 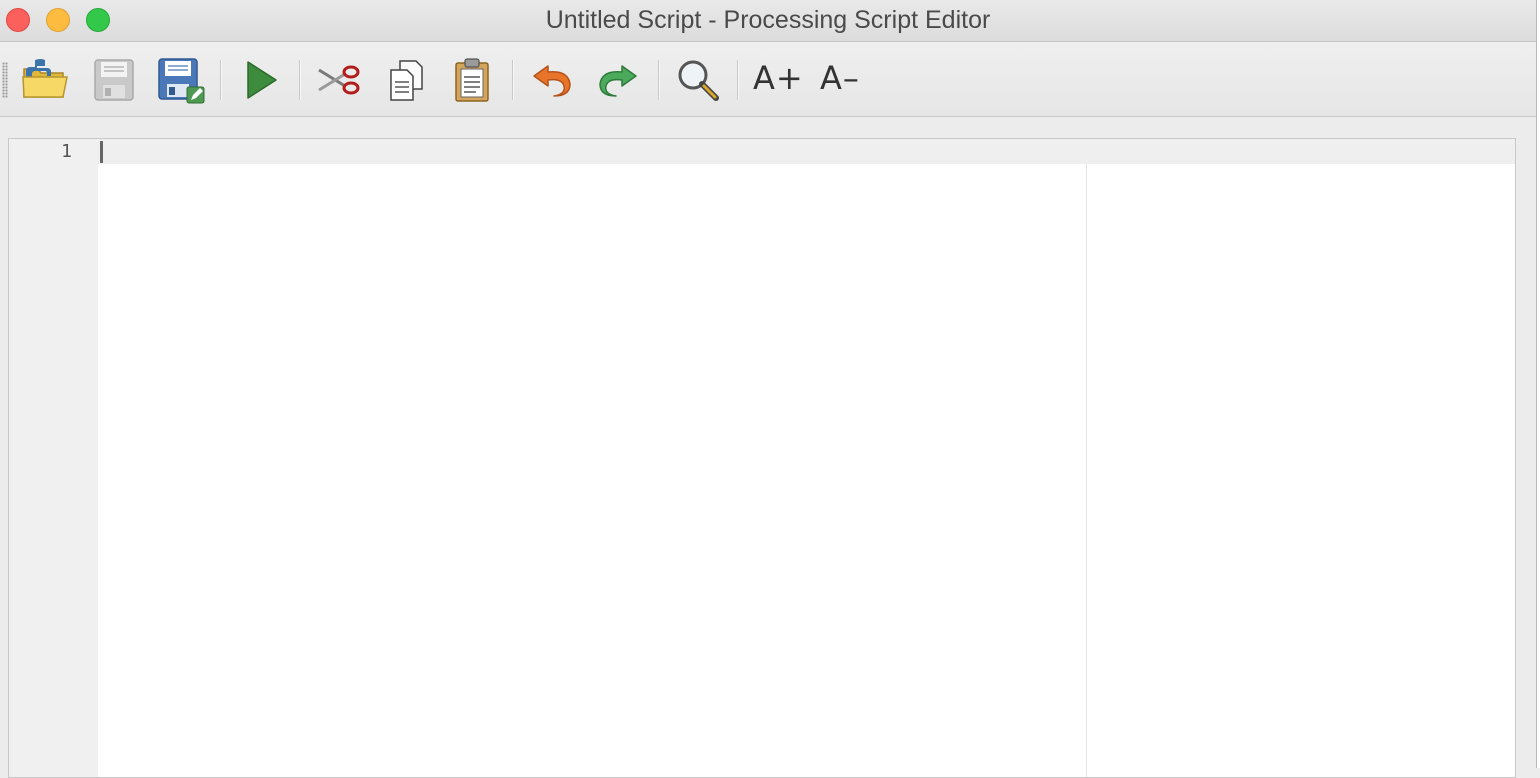 What do you see at coordinates (806, 151) in the screenshot?
I see `current-line-highlight` at bounding box center [806, 151].